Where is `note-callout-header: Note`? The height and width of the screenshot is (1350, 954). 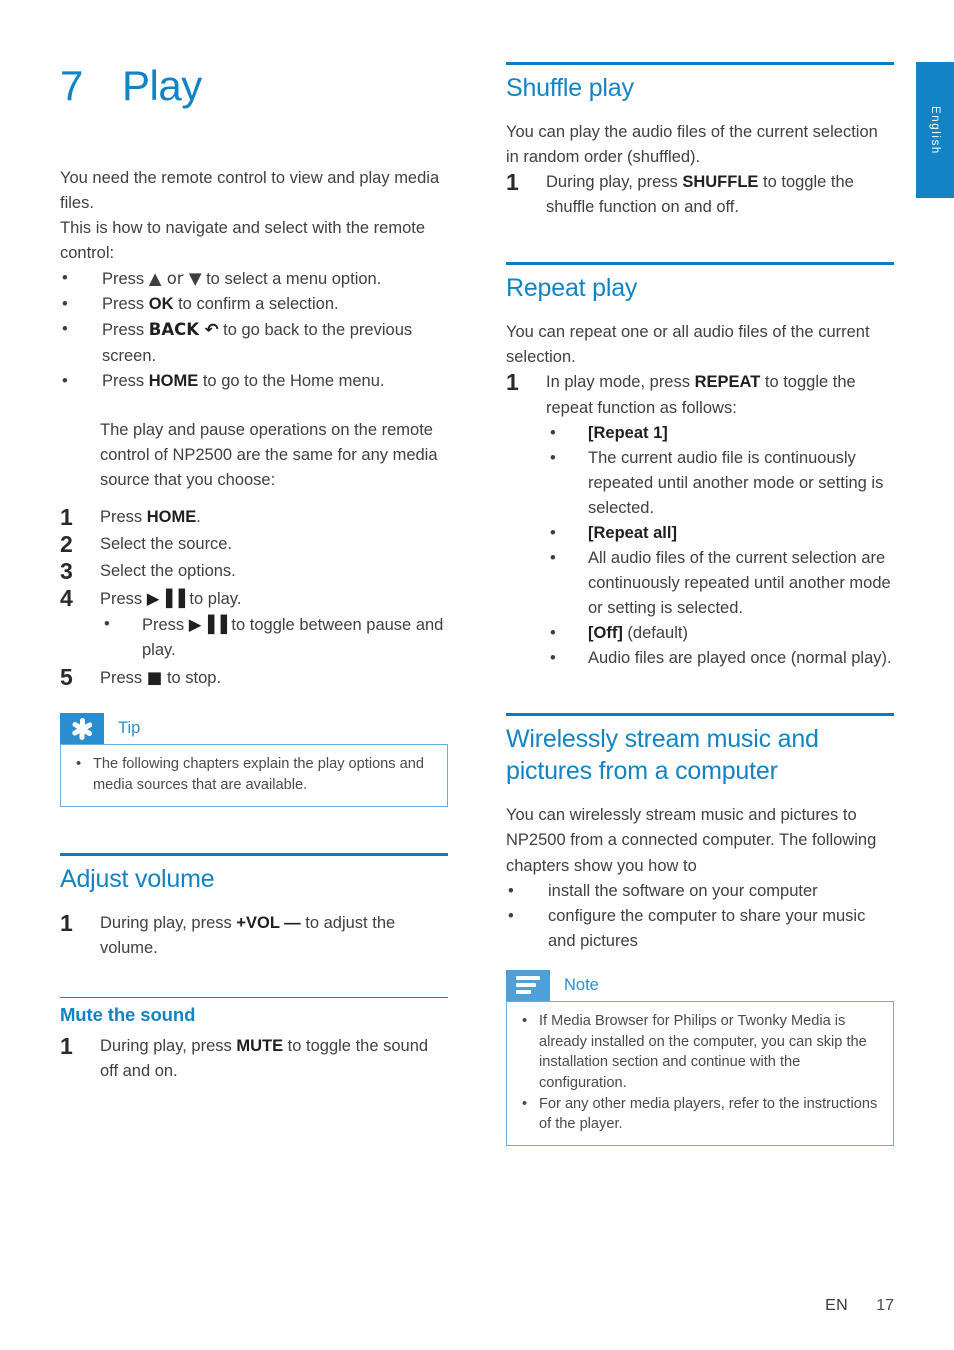 note-callout-header: Note is located at coordinates (700, 985).